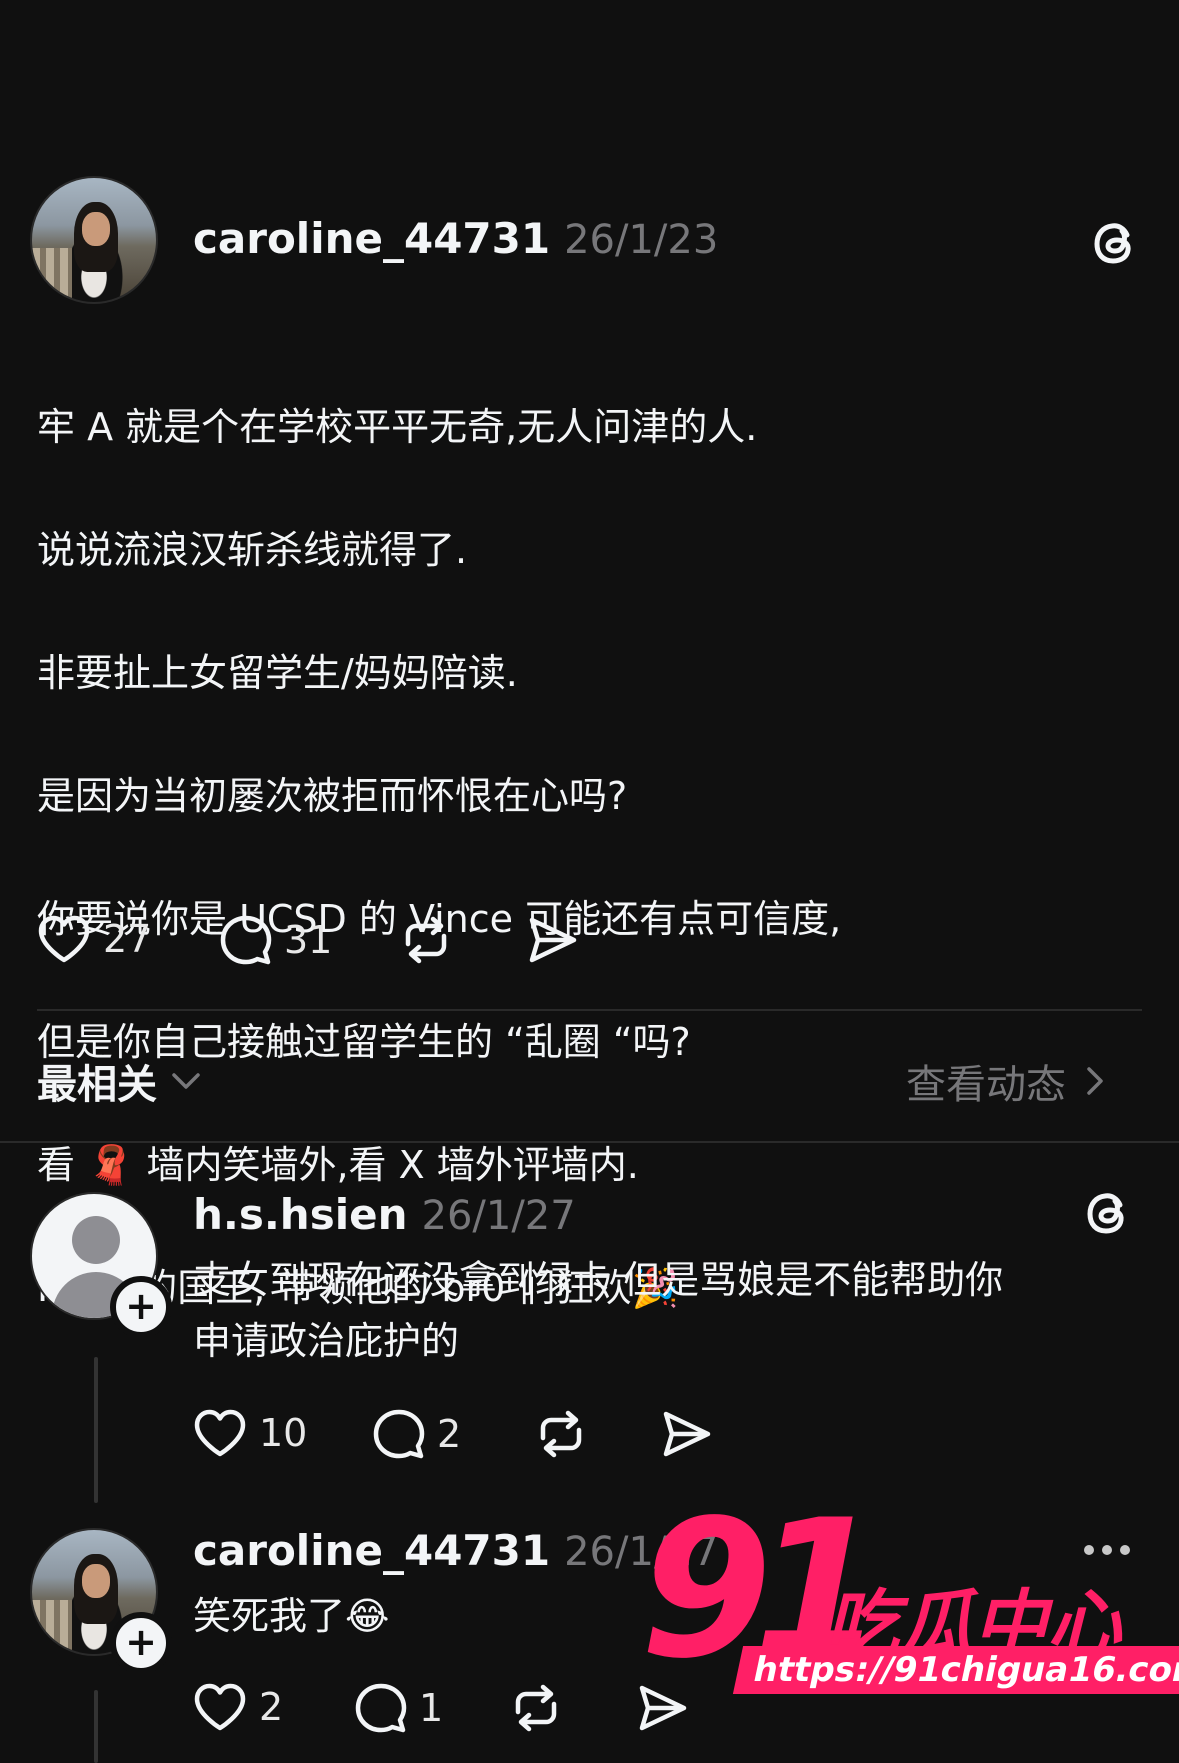 This screenshot has width=1179, height=1763. What do you see at coordinates (271, 1707) in the screenshot?
I see `like-count: 2` at bounding box center [271, 1707].